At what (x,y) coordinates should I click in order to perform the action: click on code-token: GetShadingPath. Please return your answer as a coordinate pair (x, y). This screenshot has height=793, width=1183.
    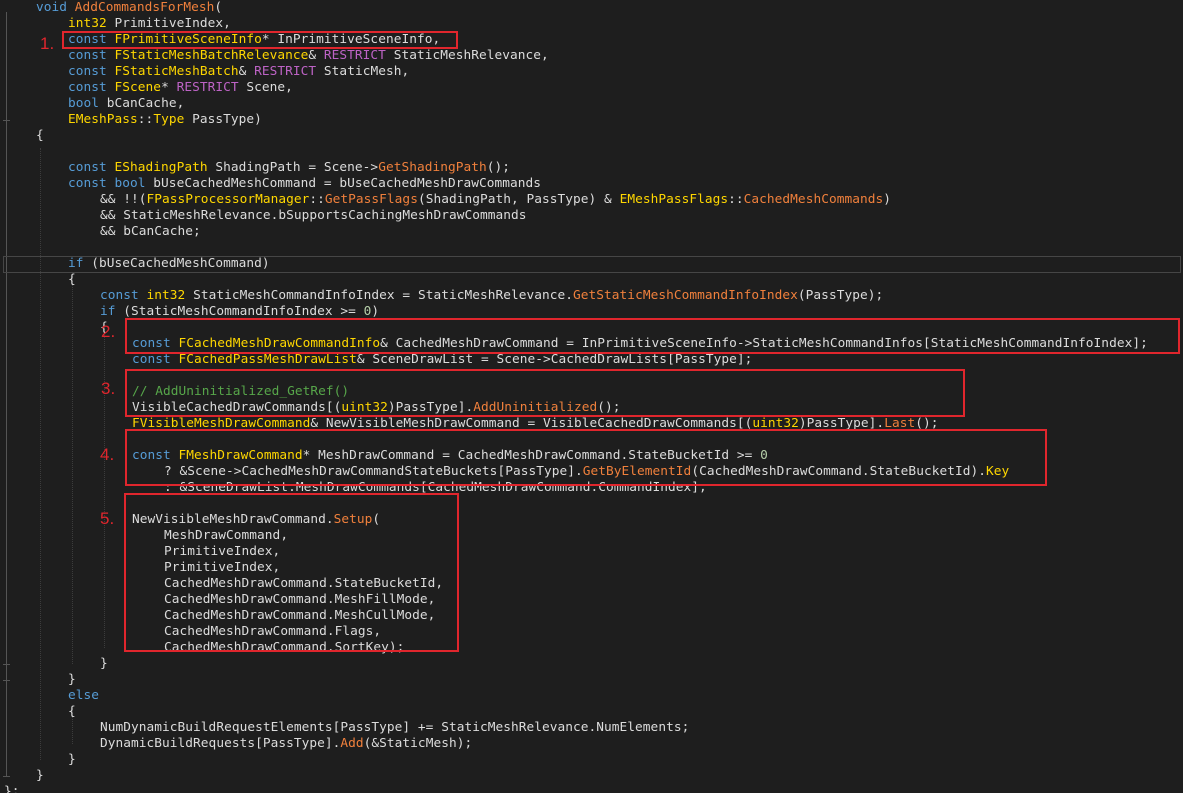
    Looking at the image, I should click on (432, 167).